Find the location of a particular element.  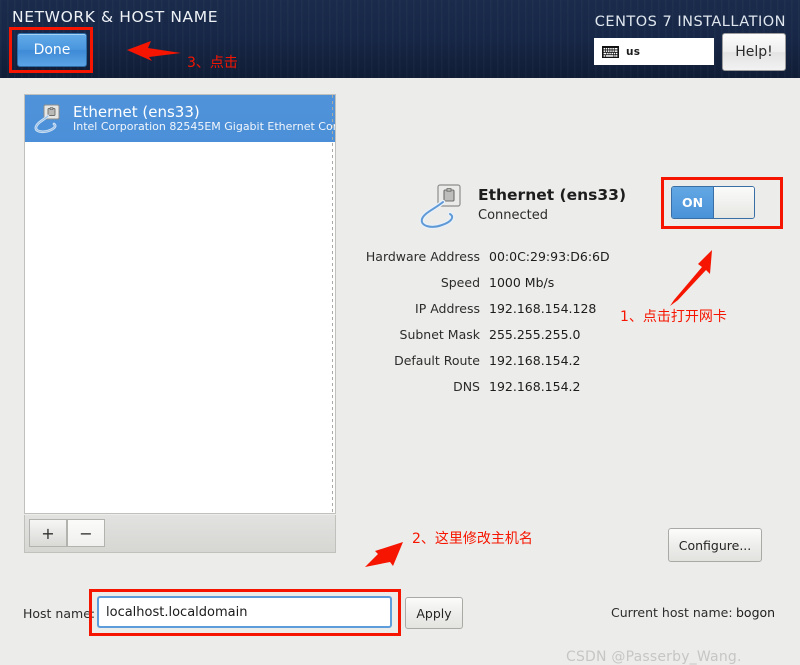

detail-value: 255.255.255.0 is located at coordinates (535, 334).